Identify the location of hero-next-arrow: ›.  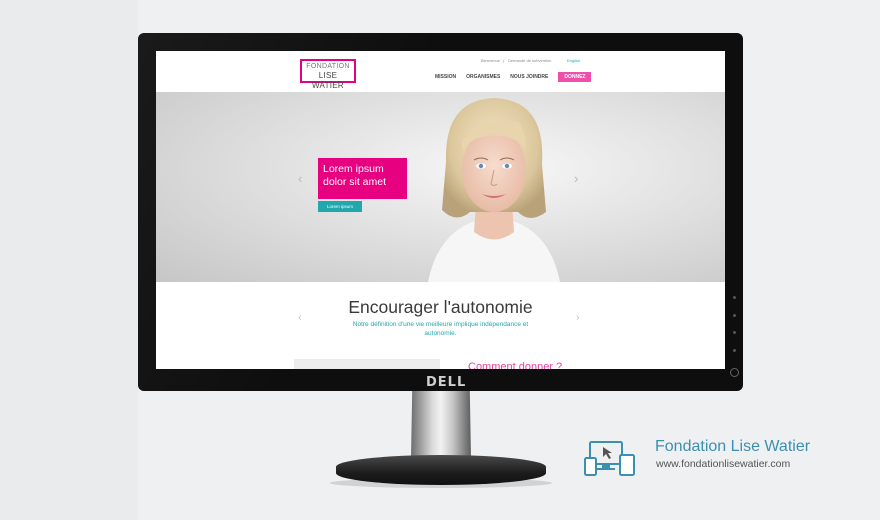
(576, 178).